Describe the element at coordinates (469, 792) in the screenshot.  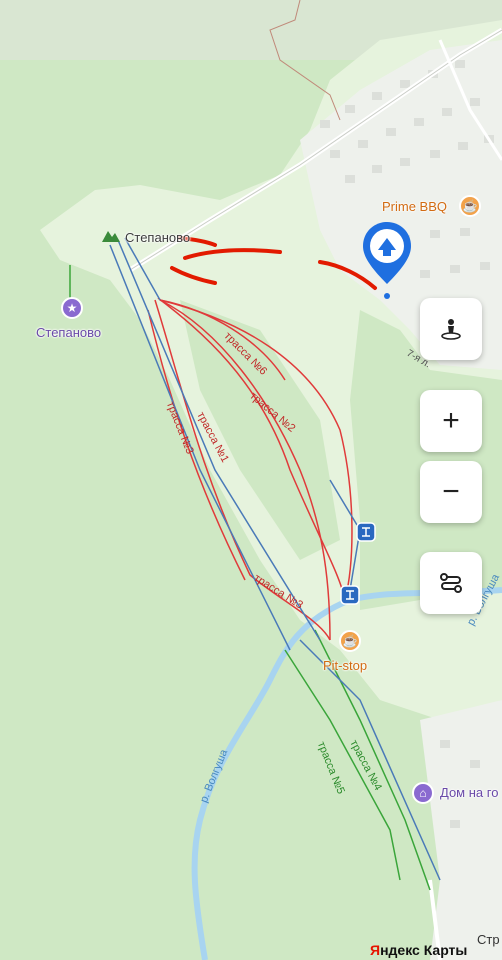
I see `poi-label-dom: Дом на го` at that location.